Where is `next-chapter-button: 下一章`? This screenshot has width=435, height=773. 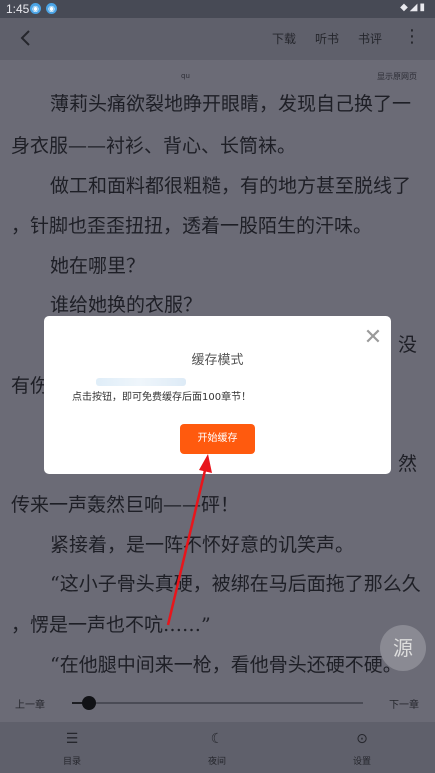 next-chapter-button: 下一章 is located at coordinates (404, 703).